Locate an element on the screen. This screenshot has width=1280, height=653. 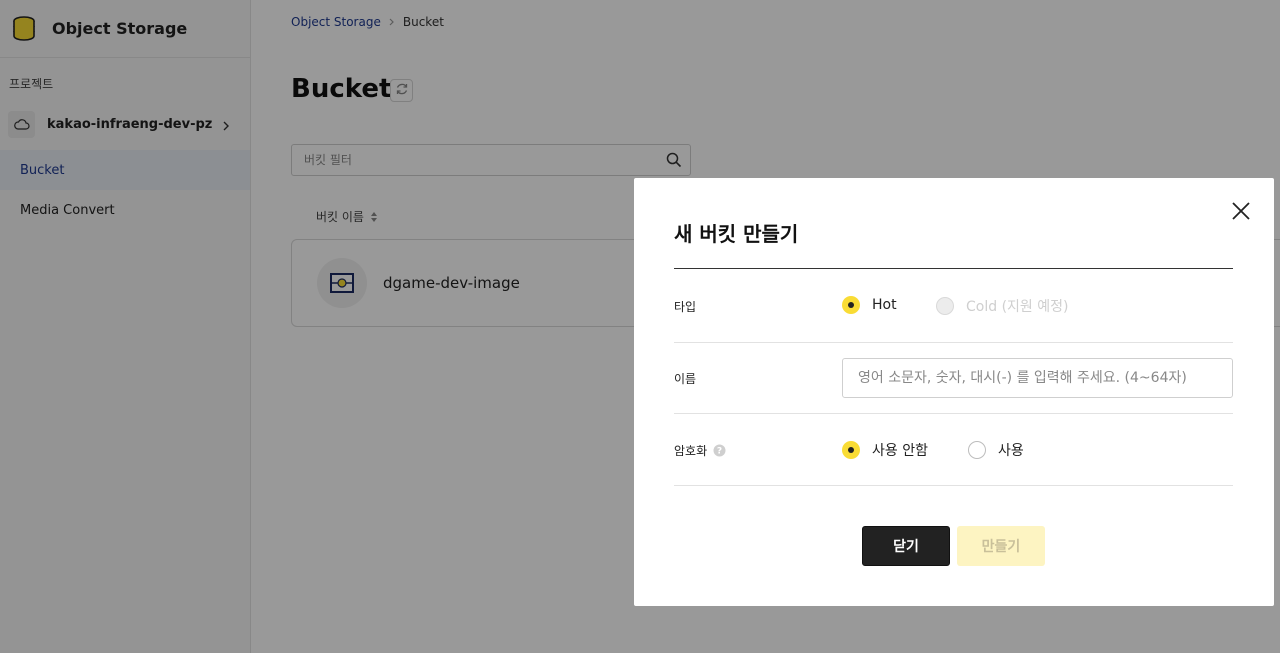
close-button: 닫기 is located at coordinates (906, 546).